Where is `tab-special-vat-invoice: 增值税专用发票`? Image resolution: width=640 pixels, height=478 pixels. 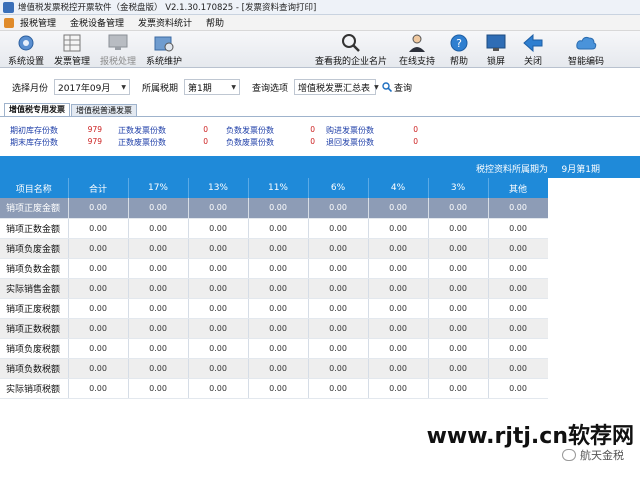
tab-special-vat-invoice: 增值税专用发票 is located at coordinates (37, 109).